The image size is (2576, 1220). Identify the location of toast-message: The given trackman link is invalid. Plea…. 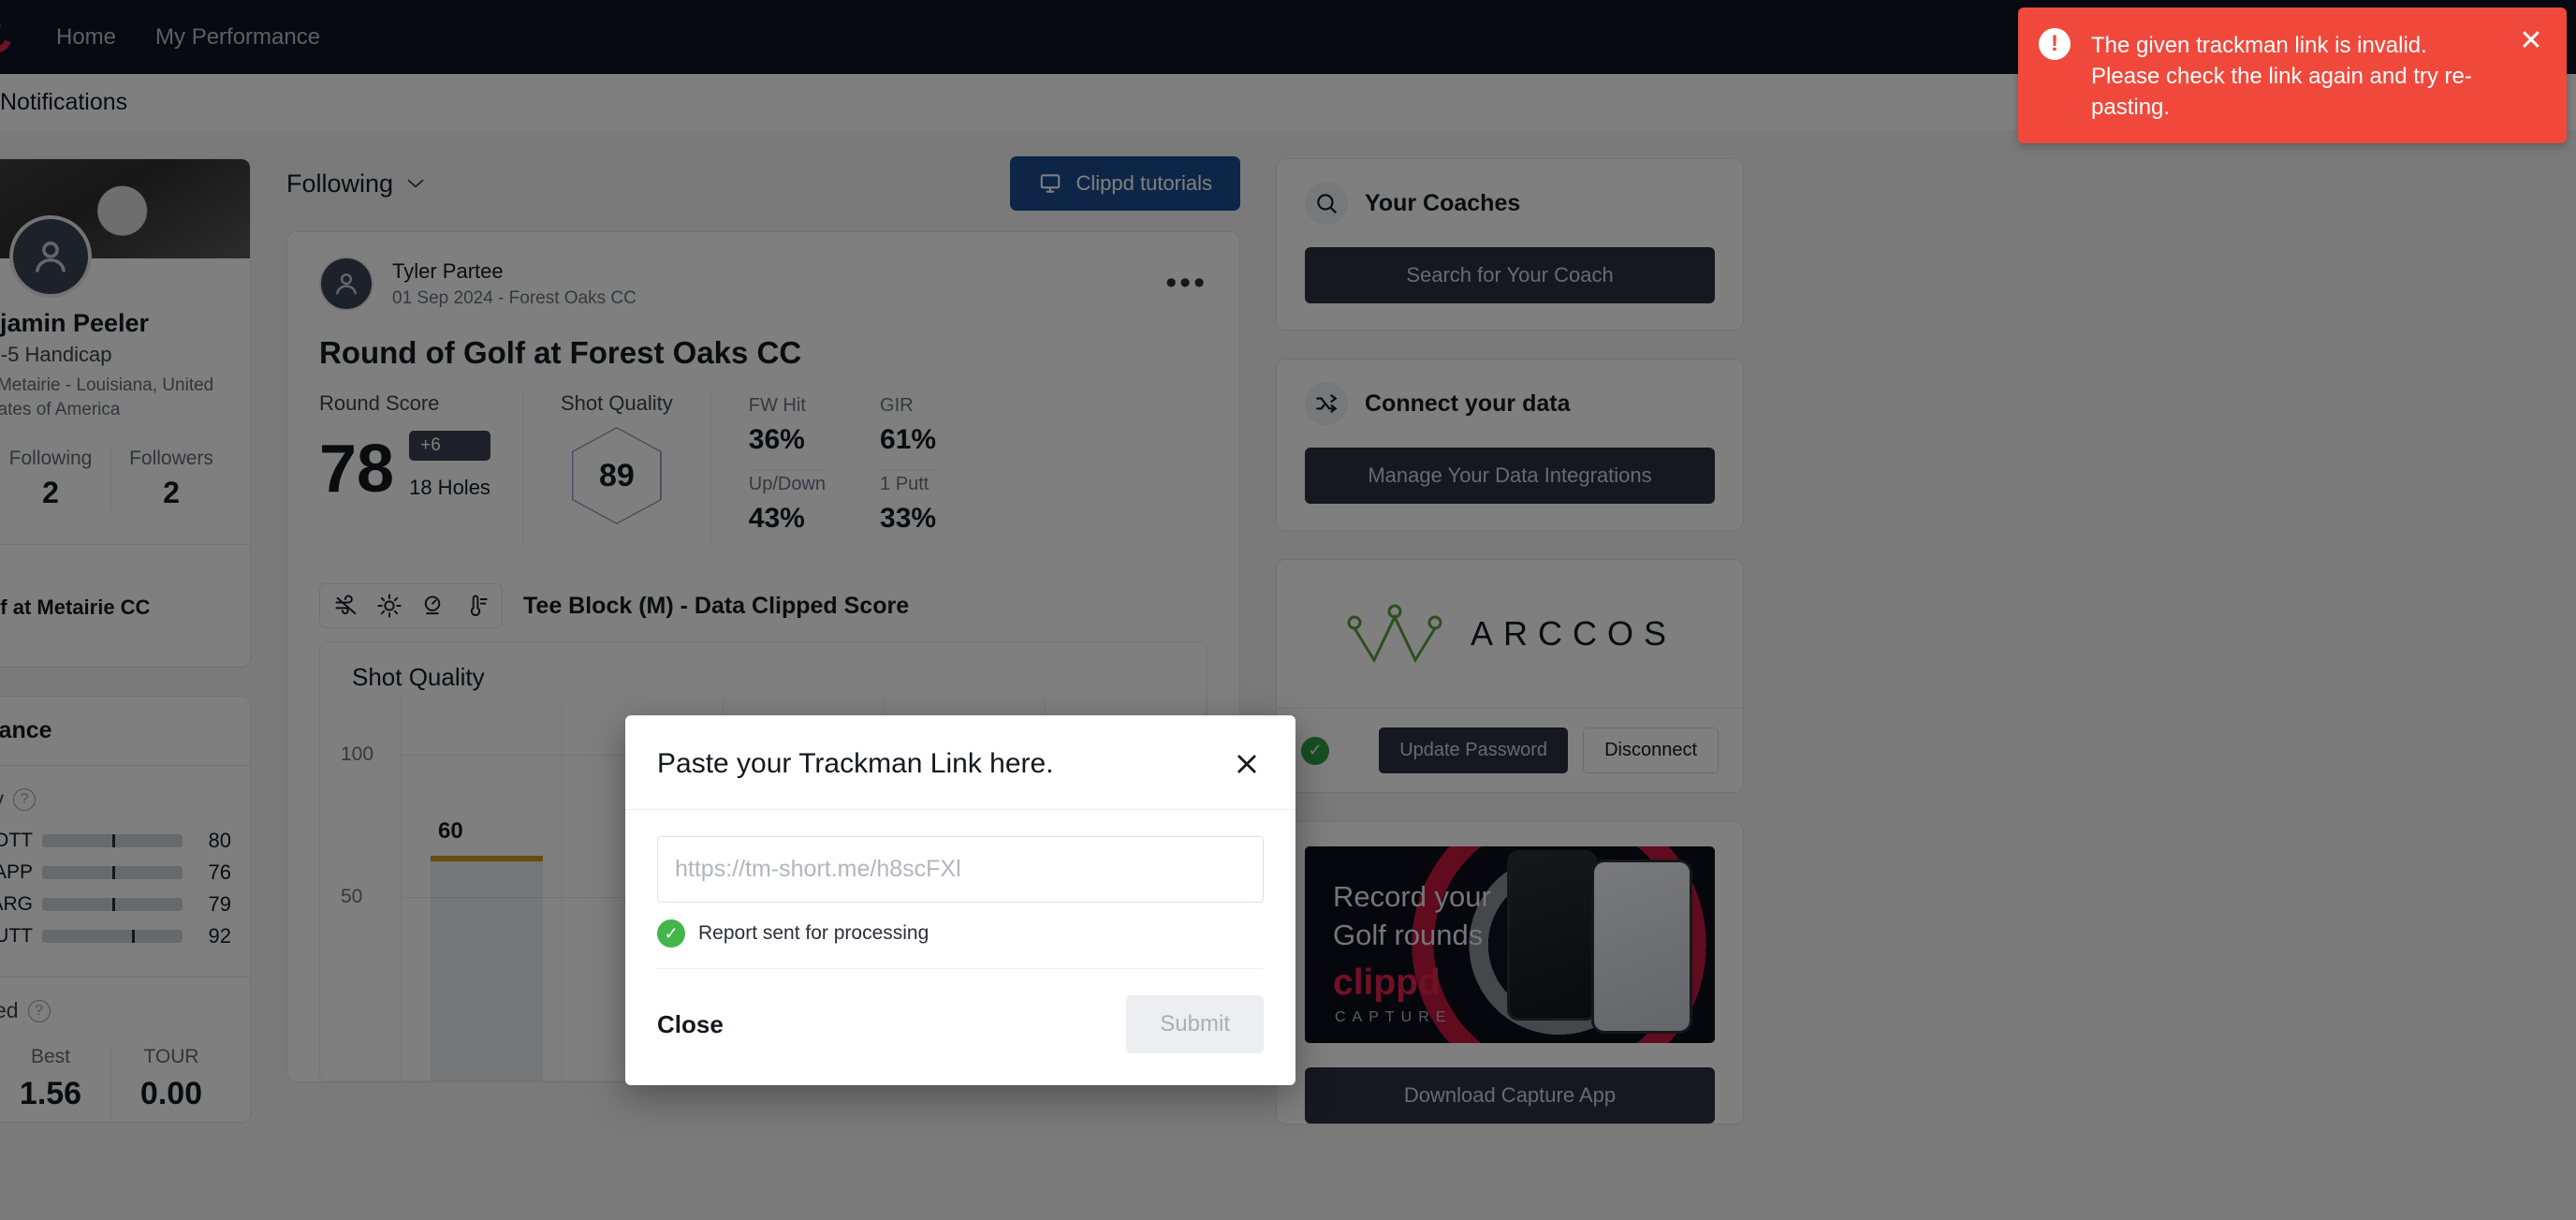
(2281, 77).